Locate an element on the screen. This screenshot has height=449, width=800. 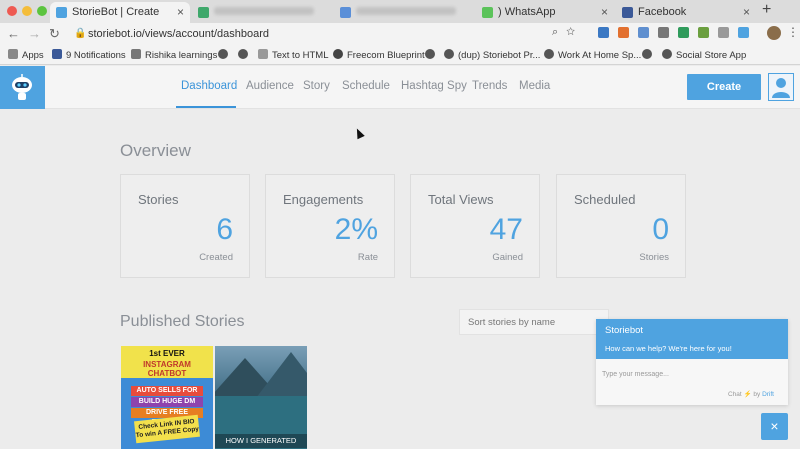
storiebot-logo is located at coordinates (22, 87).